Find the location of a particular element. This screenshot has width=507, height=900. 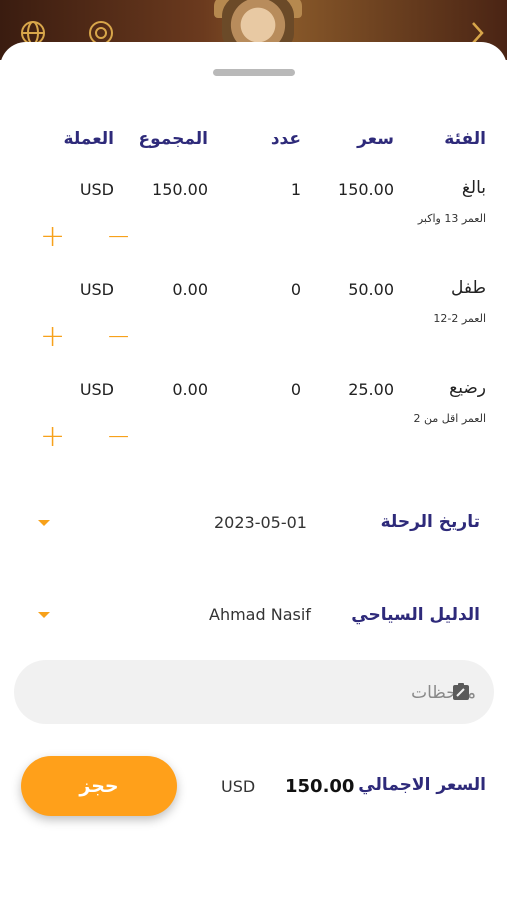

header-count: عدد is located at coordinates (285, 139).